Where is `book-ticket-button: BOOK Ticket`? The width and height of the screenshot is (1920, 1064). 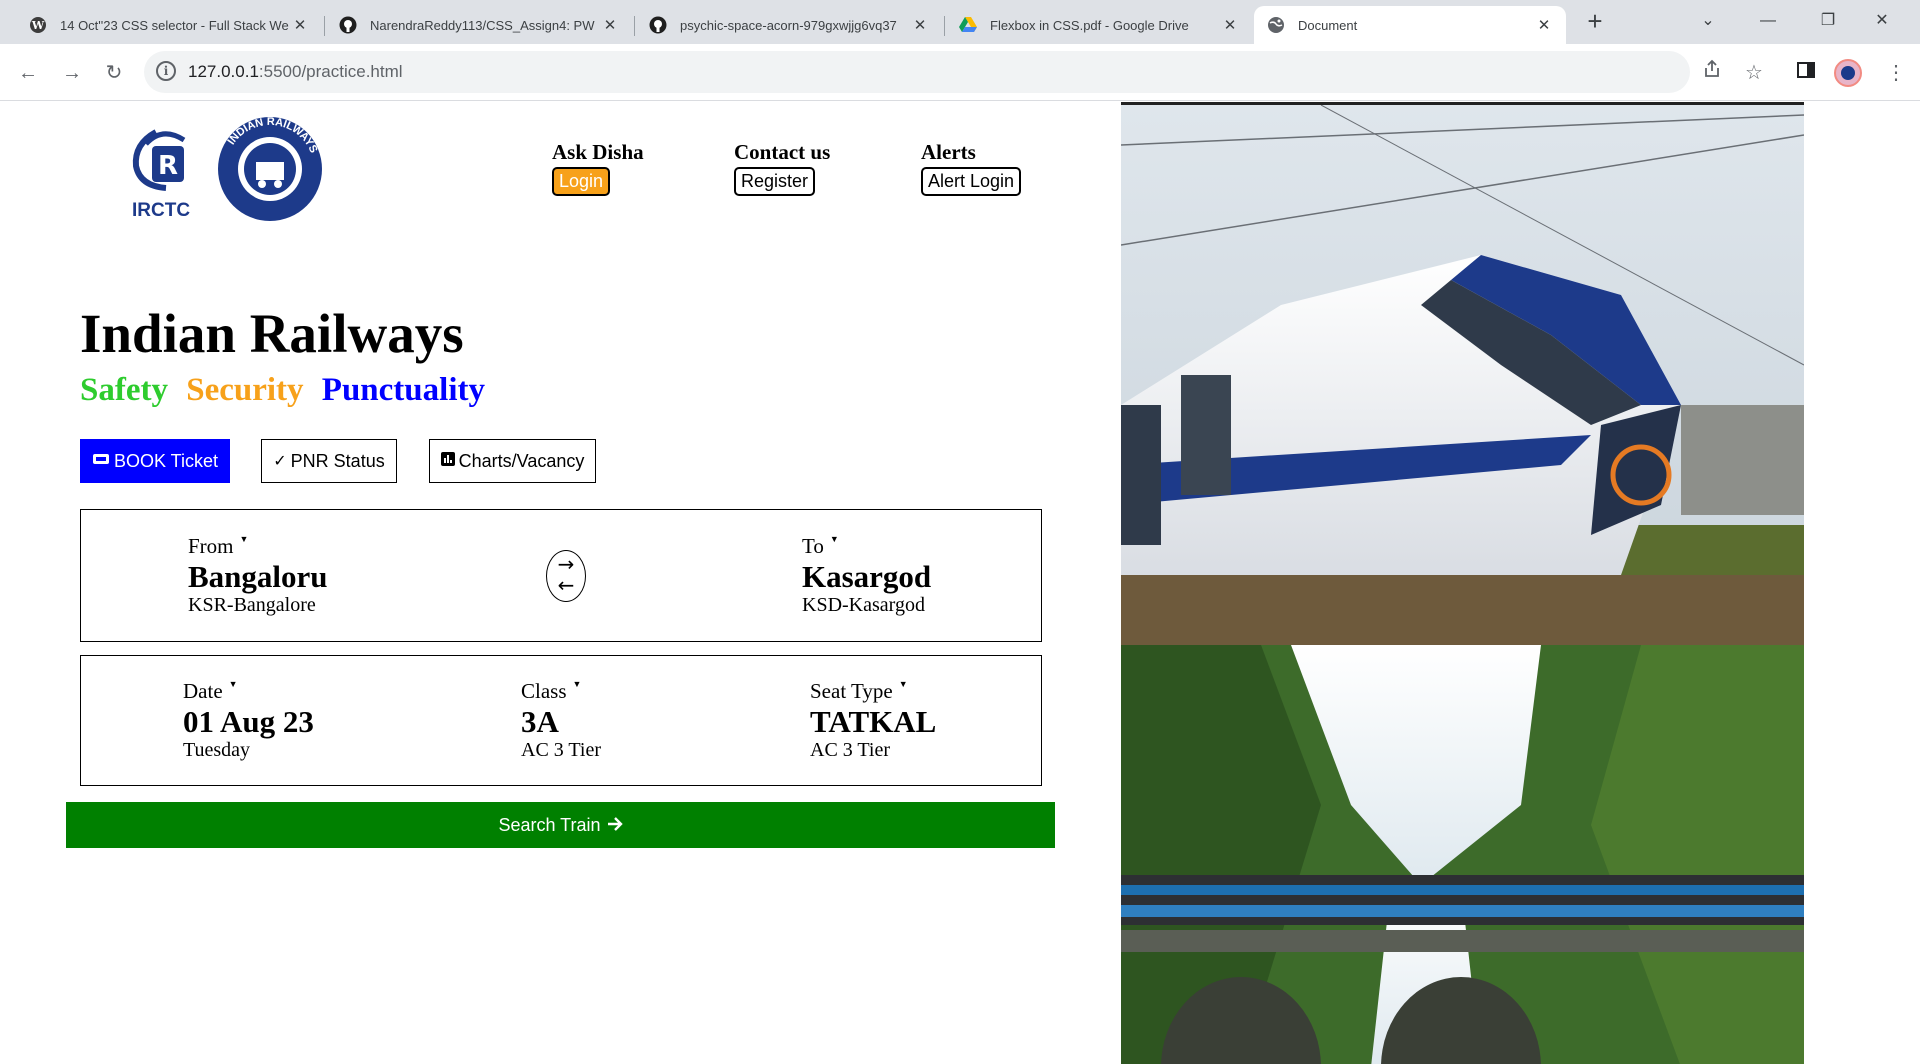 book-ticket-button: BOOK Ticket is located at coordinates (155, 461).